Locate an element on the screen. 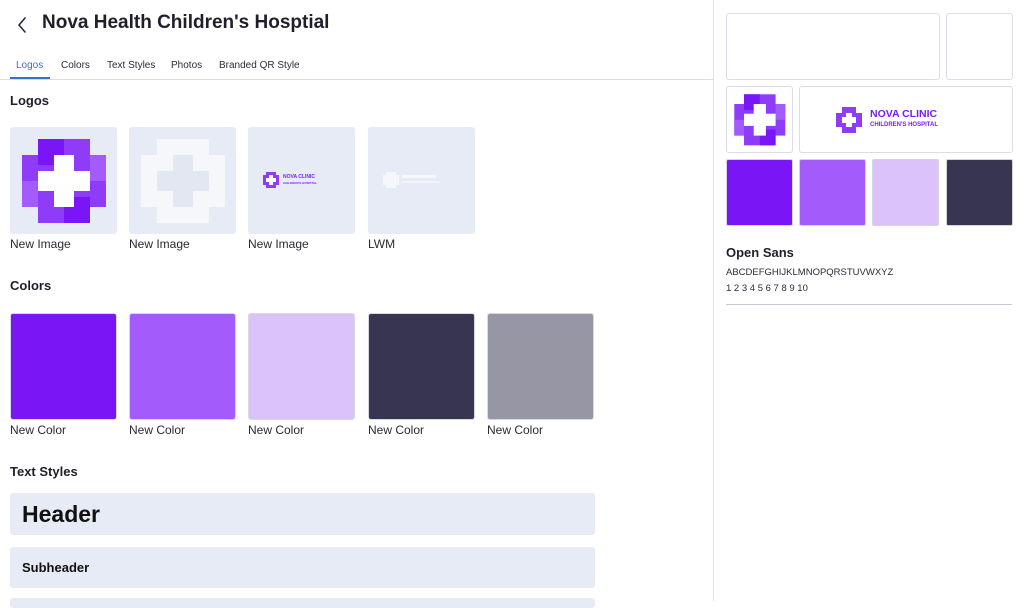 The image size is (1024, 608). tab-branded-qr-style: Branded QR Style is located at coordinates (259, 65).